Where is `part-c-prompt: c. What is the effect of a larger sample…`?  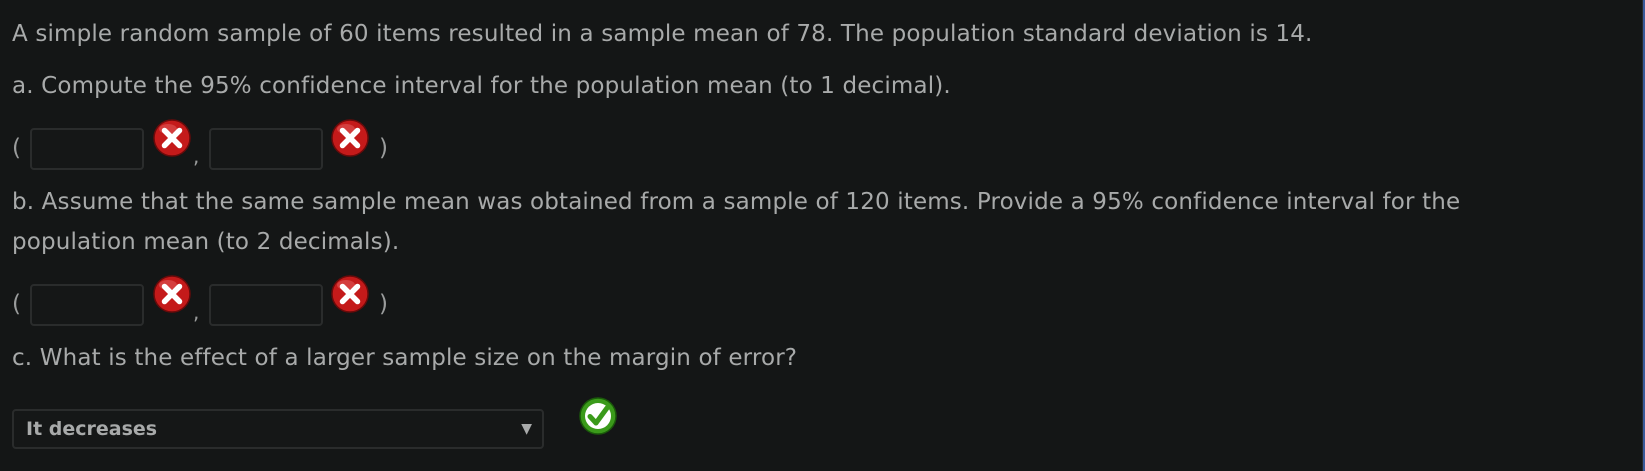 part-c-prompt: c. What is the effect of a larger sample… is located at coordinates (405, 358).